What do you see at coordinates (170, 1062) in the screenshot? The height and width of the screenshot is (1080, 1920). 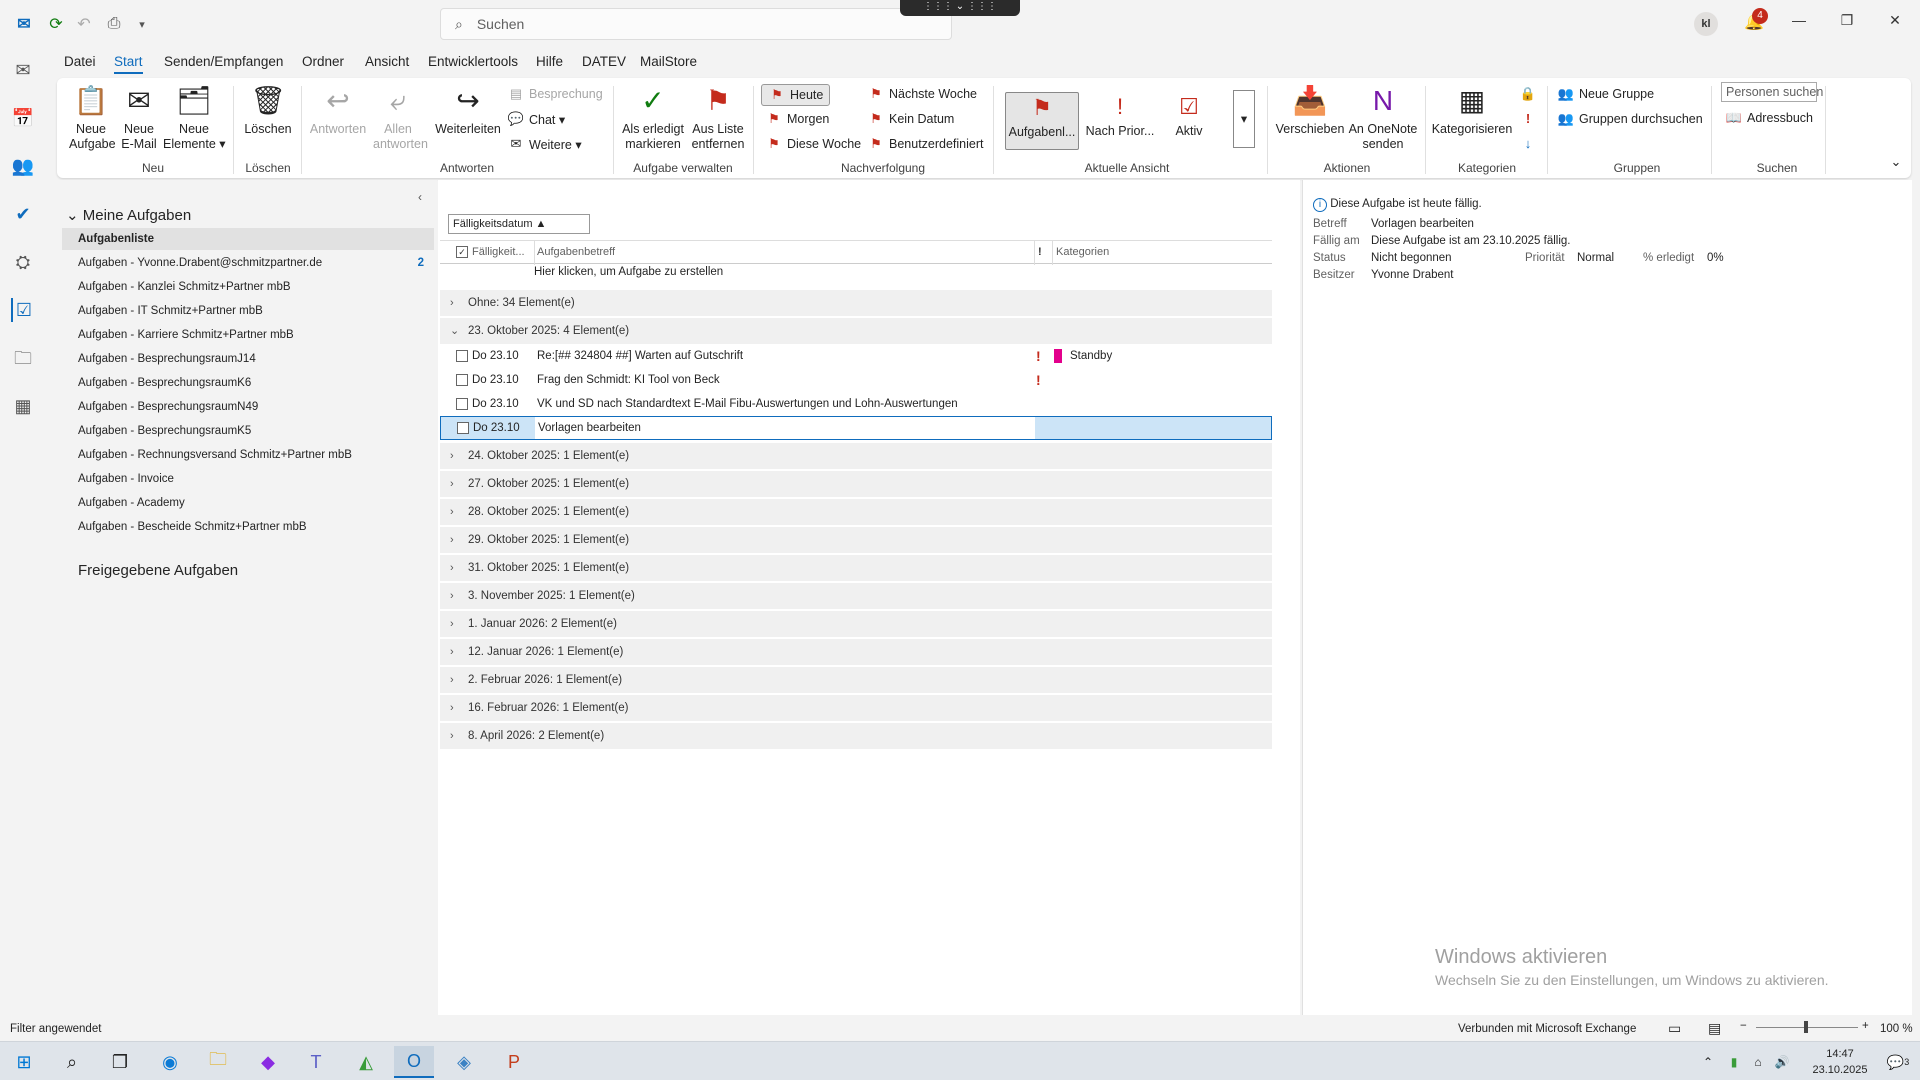 I see `edge-icon: ◉` at bounding box center [170, 1062].